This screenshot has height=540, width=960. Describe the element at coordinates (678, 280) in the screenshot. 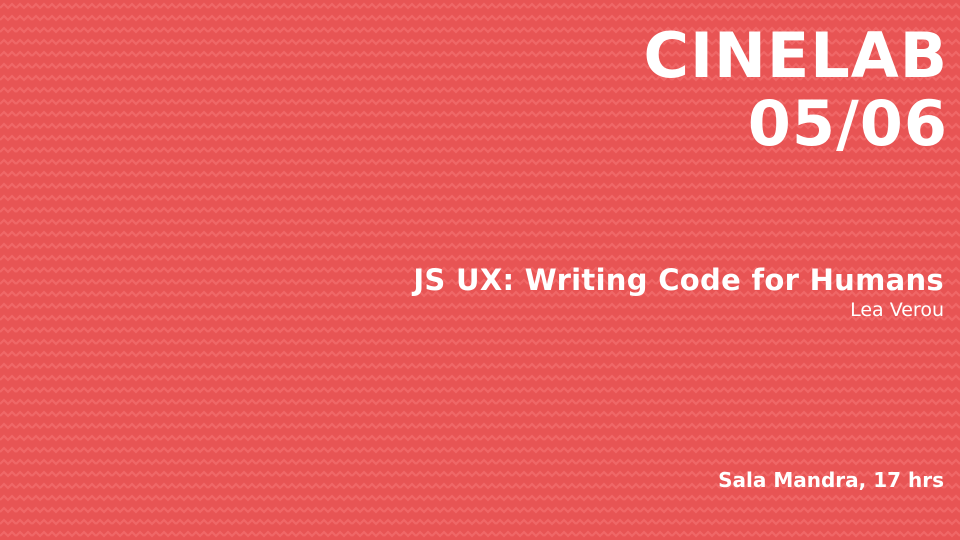

I see `talk-title: JS UX: Writing Code for Humans` at that location.